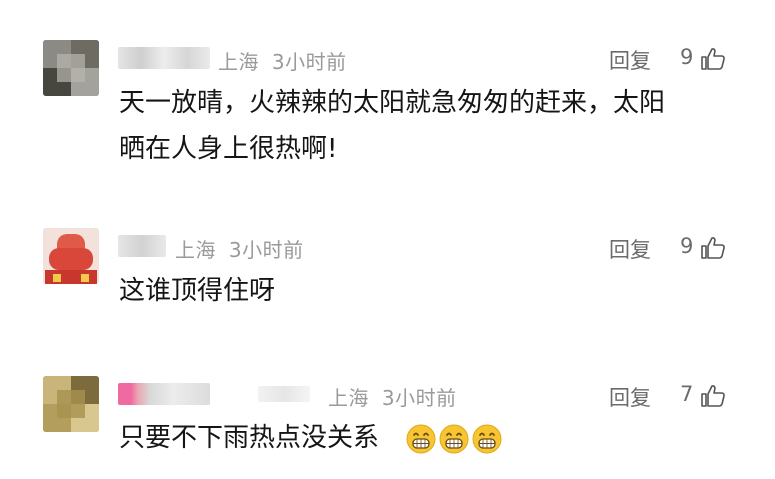 Image resolution: width=775 pixels, height=479 pixels. What do you see at coordinates (392, 103) in the screenshot?
I see `comment-text-line: 天一放晴，火辣辣的太阳就急匆匆的赶来，太阳` at bounding box center [392, 103].